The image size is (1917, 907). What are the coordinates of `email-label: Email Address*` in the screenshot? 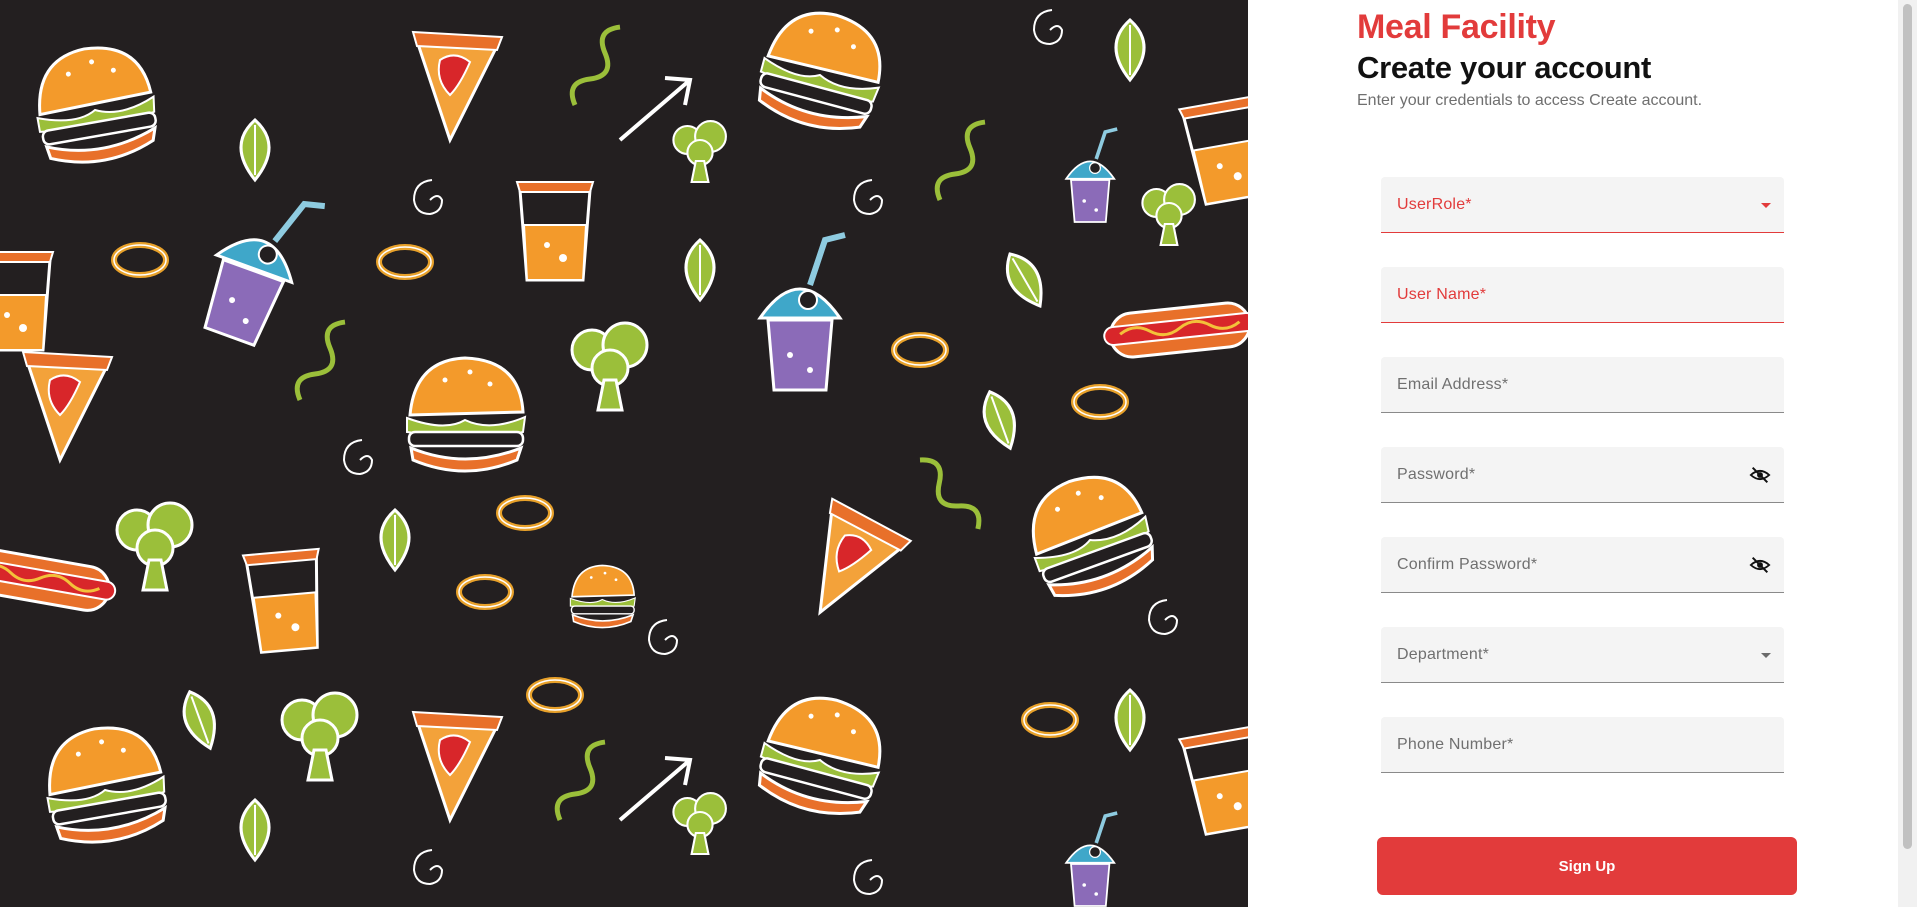 It's located at (1453, 384).